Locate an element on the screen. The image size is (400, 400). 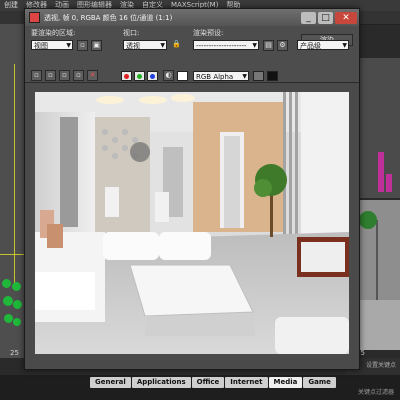
settings-icon: ⚙ is located at coordinates (282, 45).